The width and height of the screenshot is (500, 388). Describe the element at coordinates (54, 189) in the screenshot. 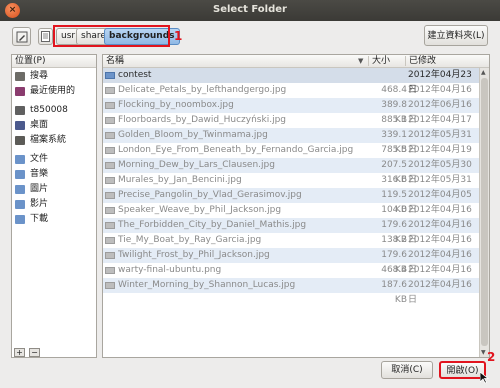

I see `place-pictures: 圖片` at that location.